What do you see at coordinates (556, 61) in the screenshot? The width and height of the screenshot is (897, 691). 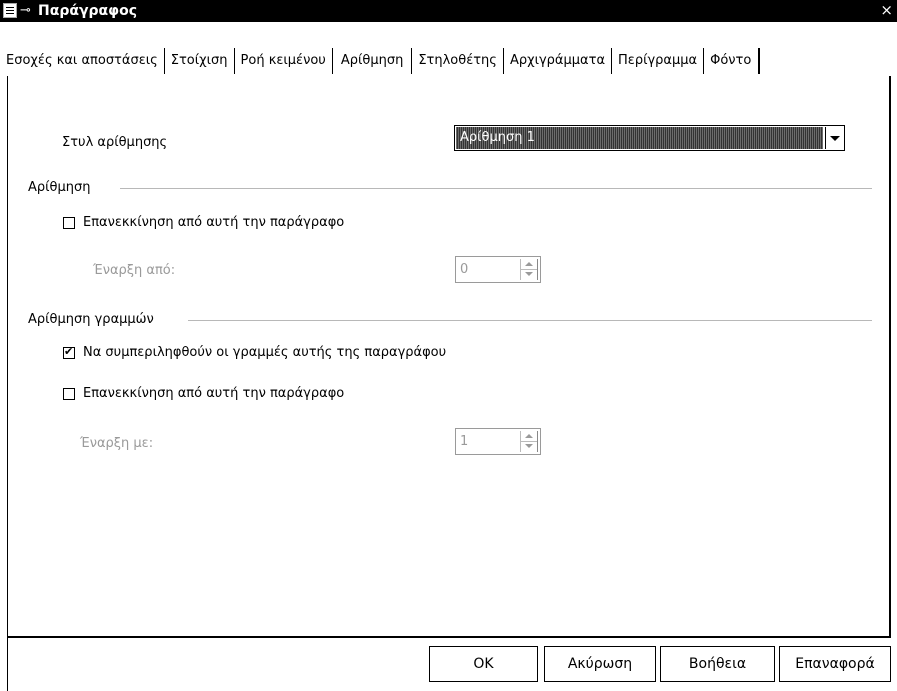 I see `tab-drop-caps: Αρχιγράμματα` at bounding box center [556, 61].